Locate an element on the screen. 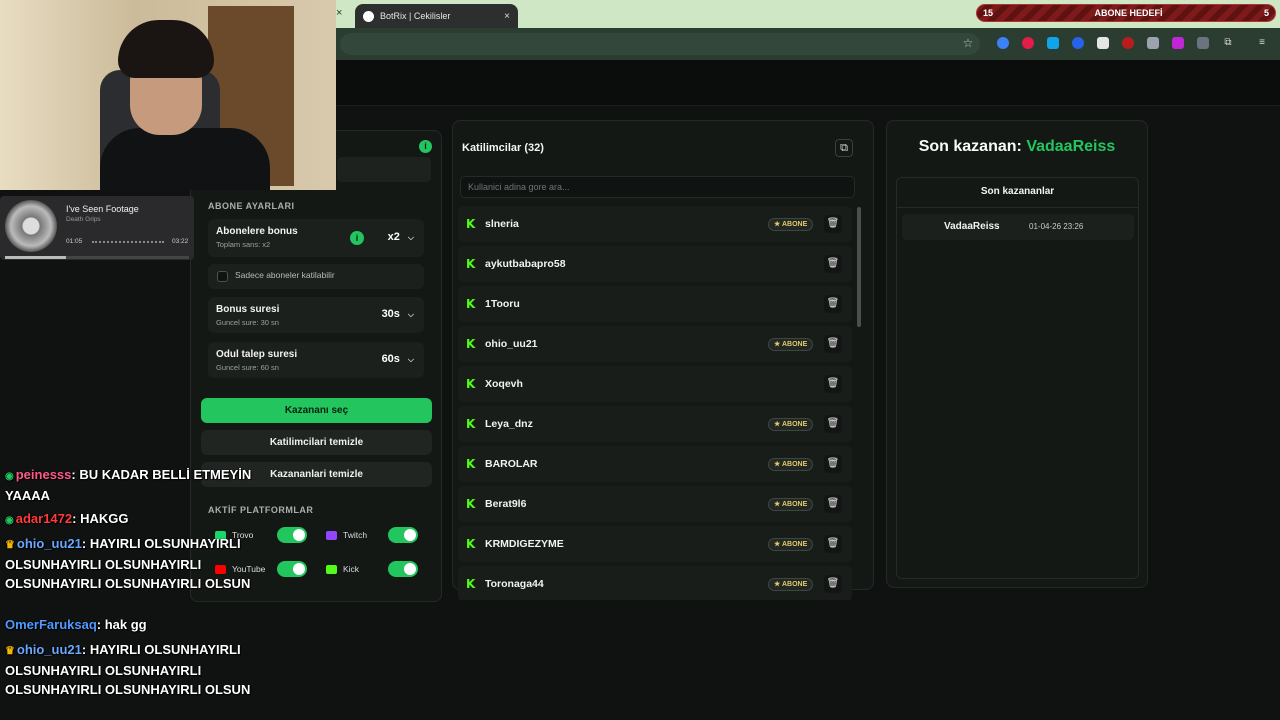 This screenshot has width=1280, height=720. participant-name: Leya_dnz is located at coordinates (509, 424).